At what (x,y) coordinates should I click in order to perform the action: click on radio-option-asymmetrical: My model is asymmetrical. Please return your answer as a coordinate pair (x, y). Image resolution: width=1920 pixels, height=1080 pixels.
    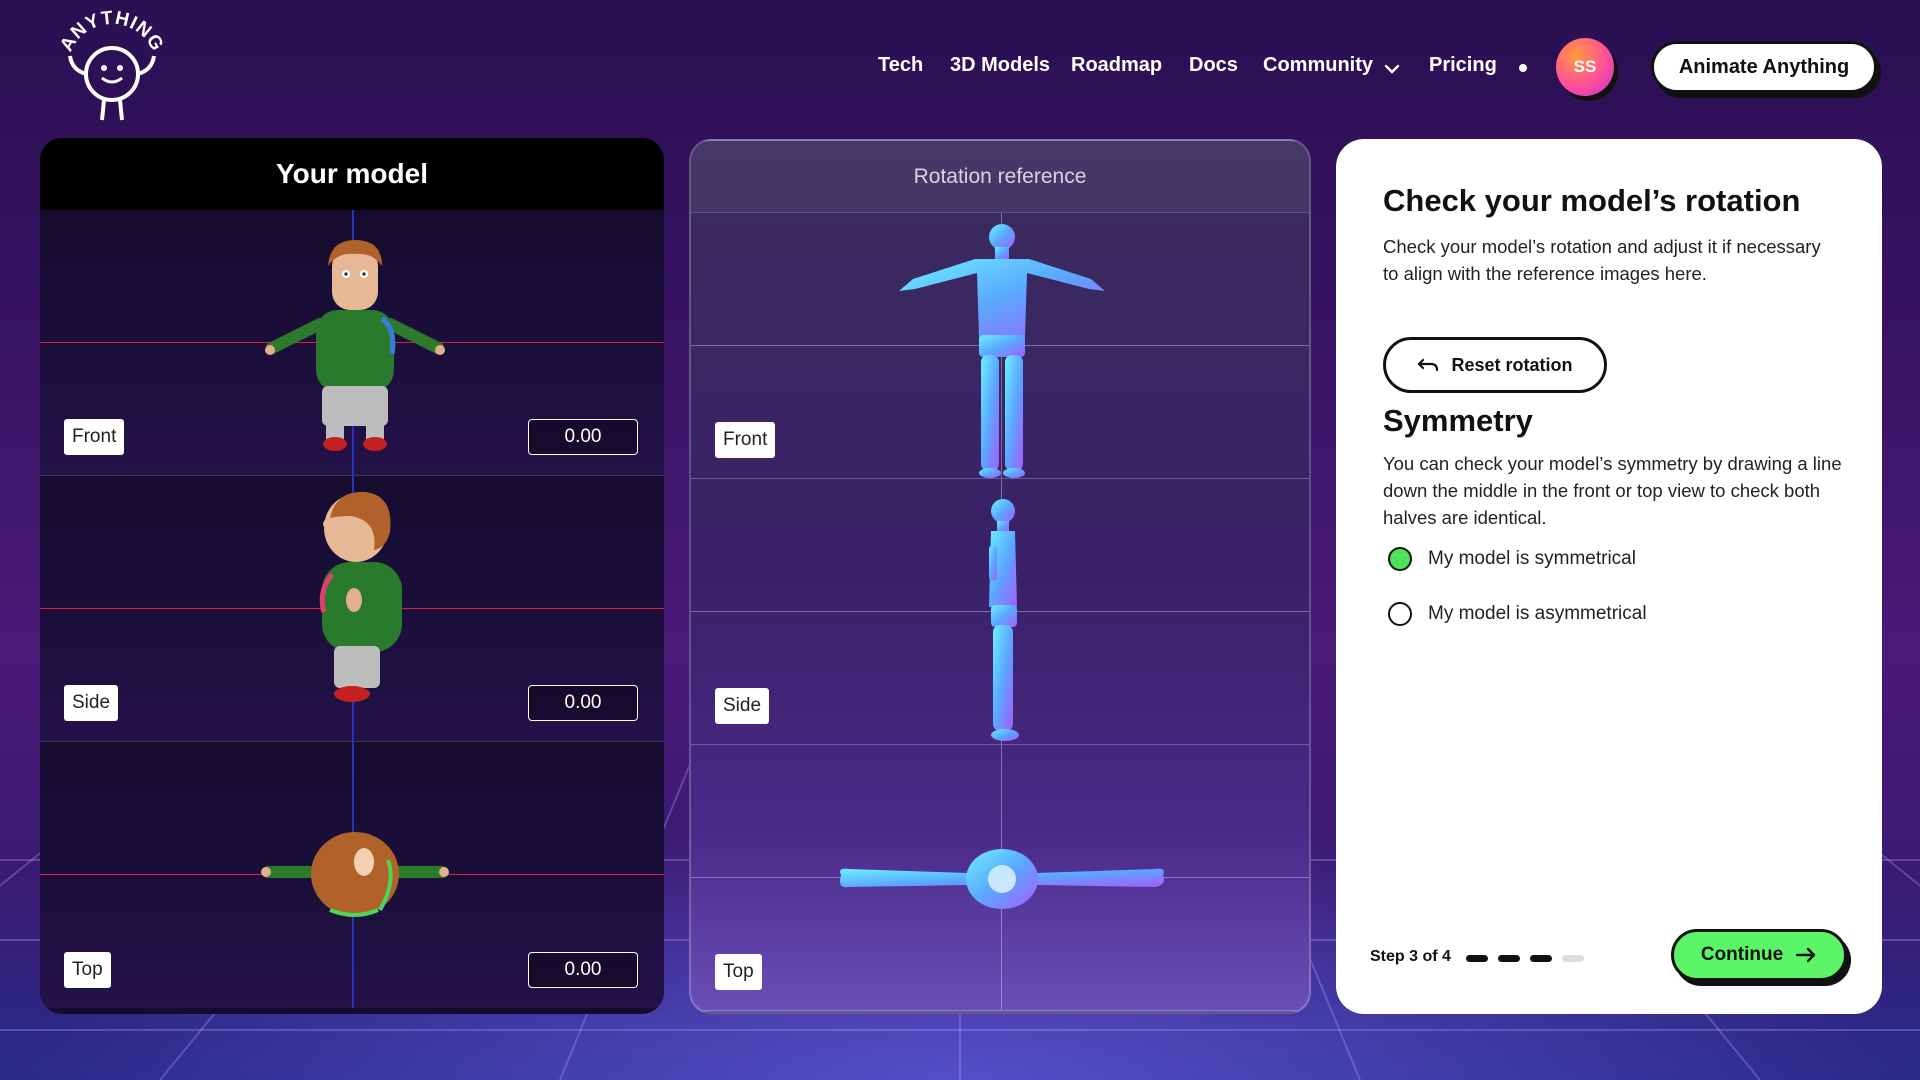
    Looking at the image, I should click on (1517, 614).